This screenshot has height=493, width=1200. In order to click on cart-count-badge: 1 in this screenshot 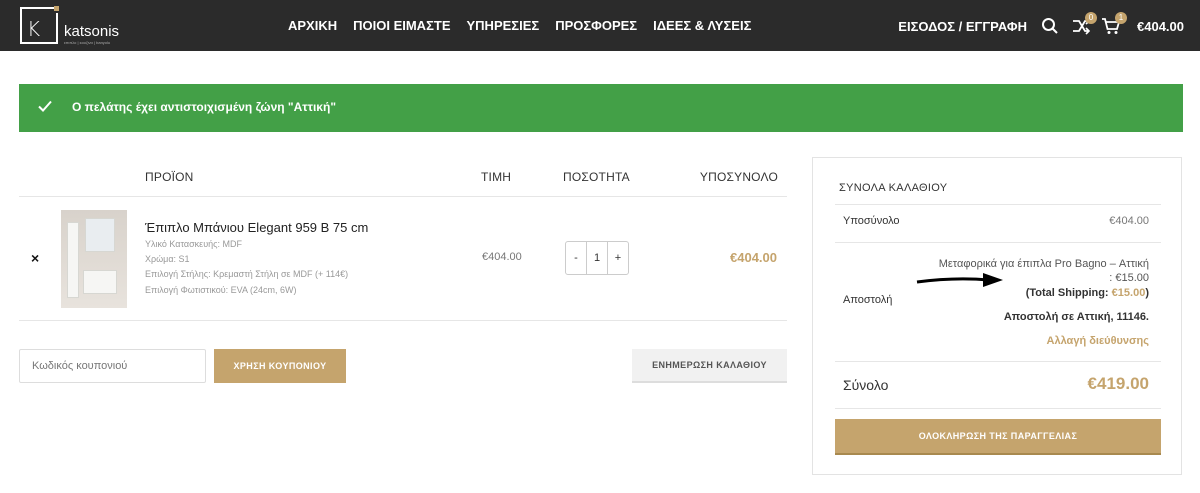, I will do `click(1121, 18)`.